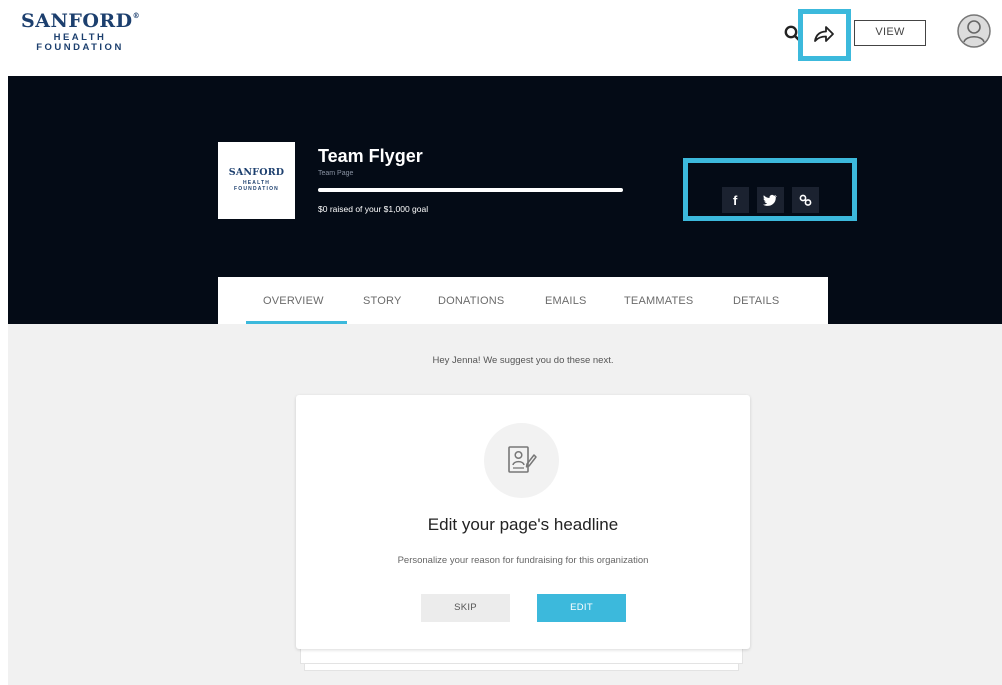 Image resolution: width=1002 pixels, height=685 pixels. I want to click on facebook-share-button: f, so click(735, 200).